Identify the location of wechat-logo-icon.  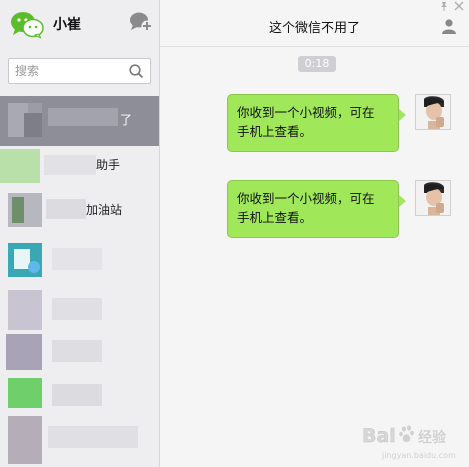
(27, 25).